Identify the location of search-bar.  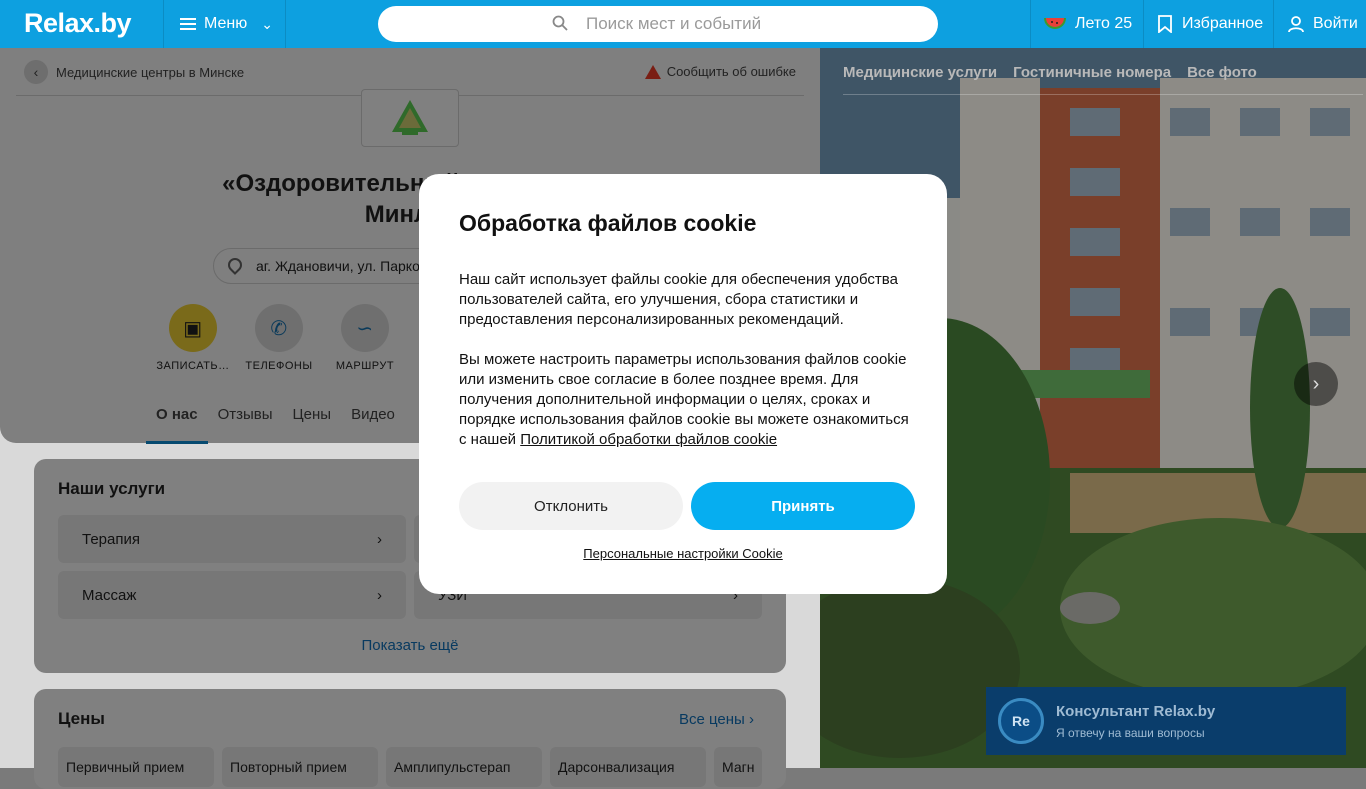
(658, 24).